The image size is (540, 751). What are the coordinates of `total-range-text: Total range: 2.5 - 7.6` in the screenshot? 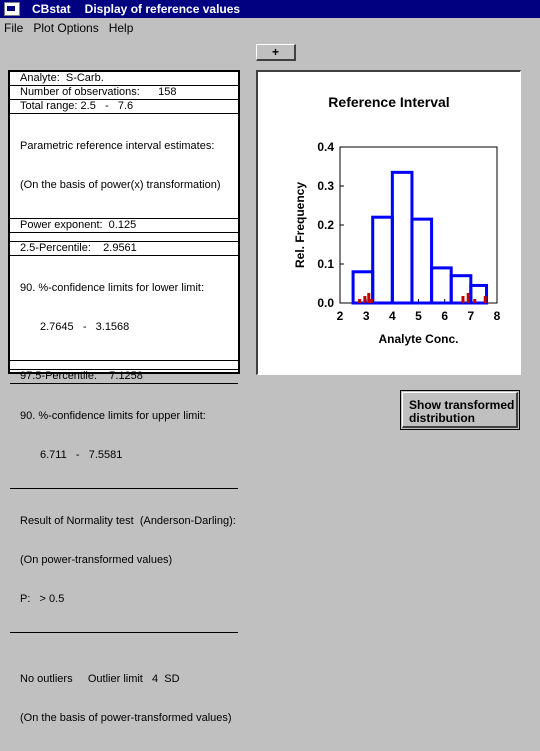 It's located at (77, 106).